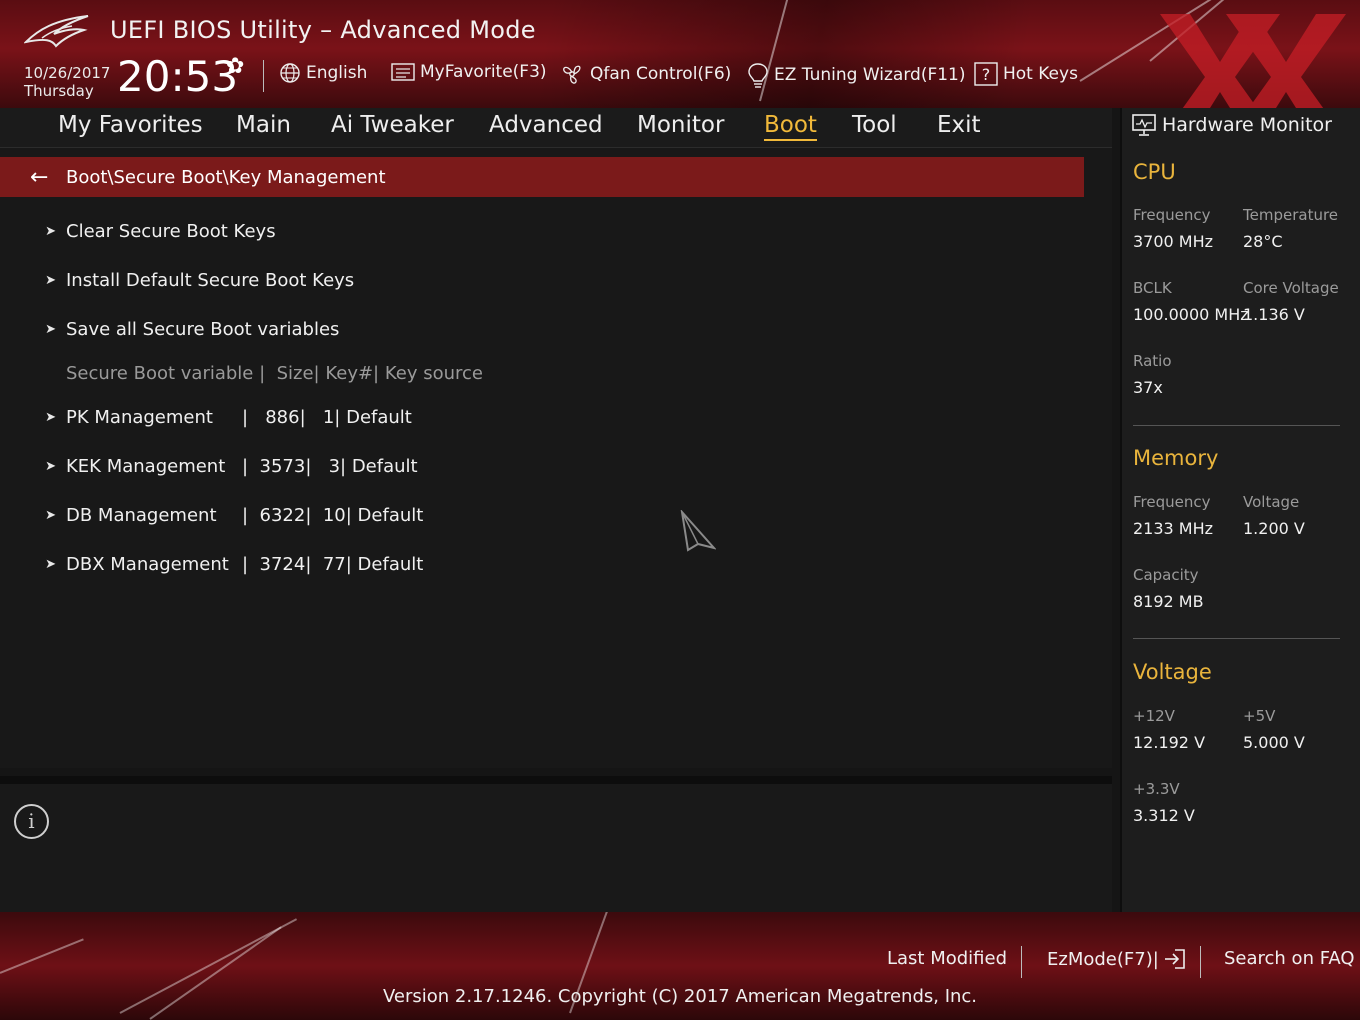  I want to click on menu-item-save-vars: ➤ Save all Secure Boot variables, so click(169, 329).